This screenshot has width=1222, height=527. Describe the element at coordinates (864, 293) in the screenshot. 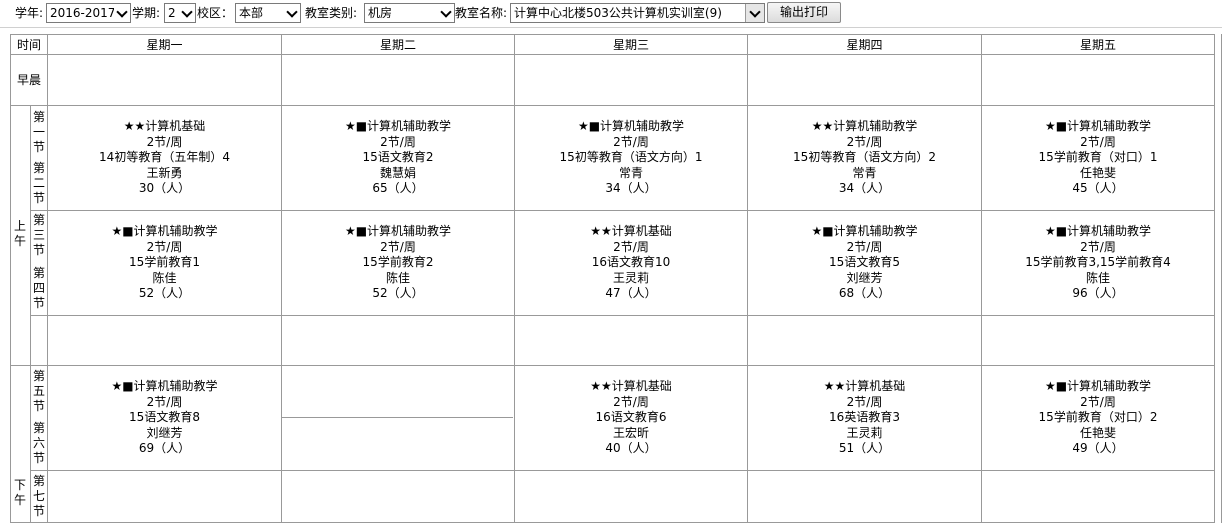

I see `course-count: 68（人）` at that location.